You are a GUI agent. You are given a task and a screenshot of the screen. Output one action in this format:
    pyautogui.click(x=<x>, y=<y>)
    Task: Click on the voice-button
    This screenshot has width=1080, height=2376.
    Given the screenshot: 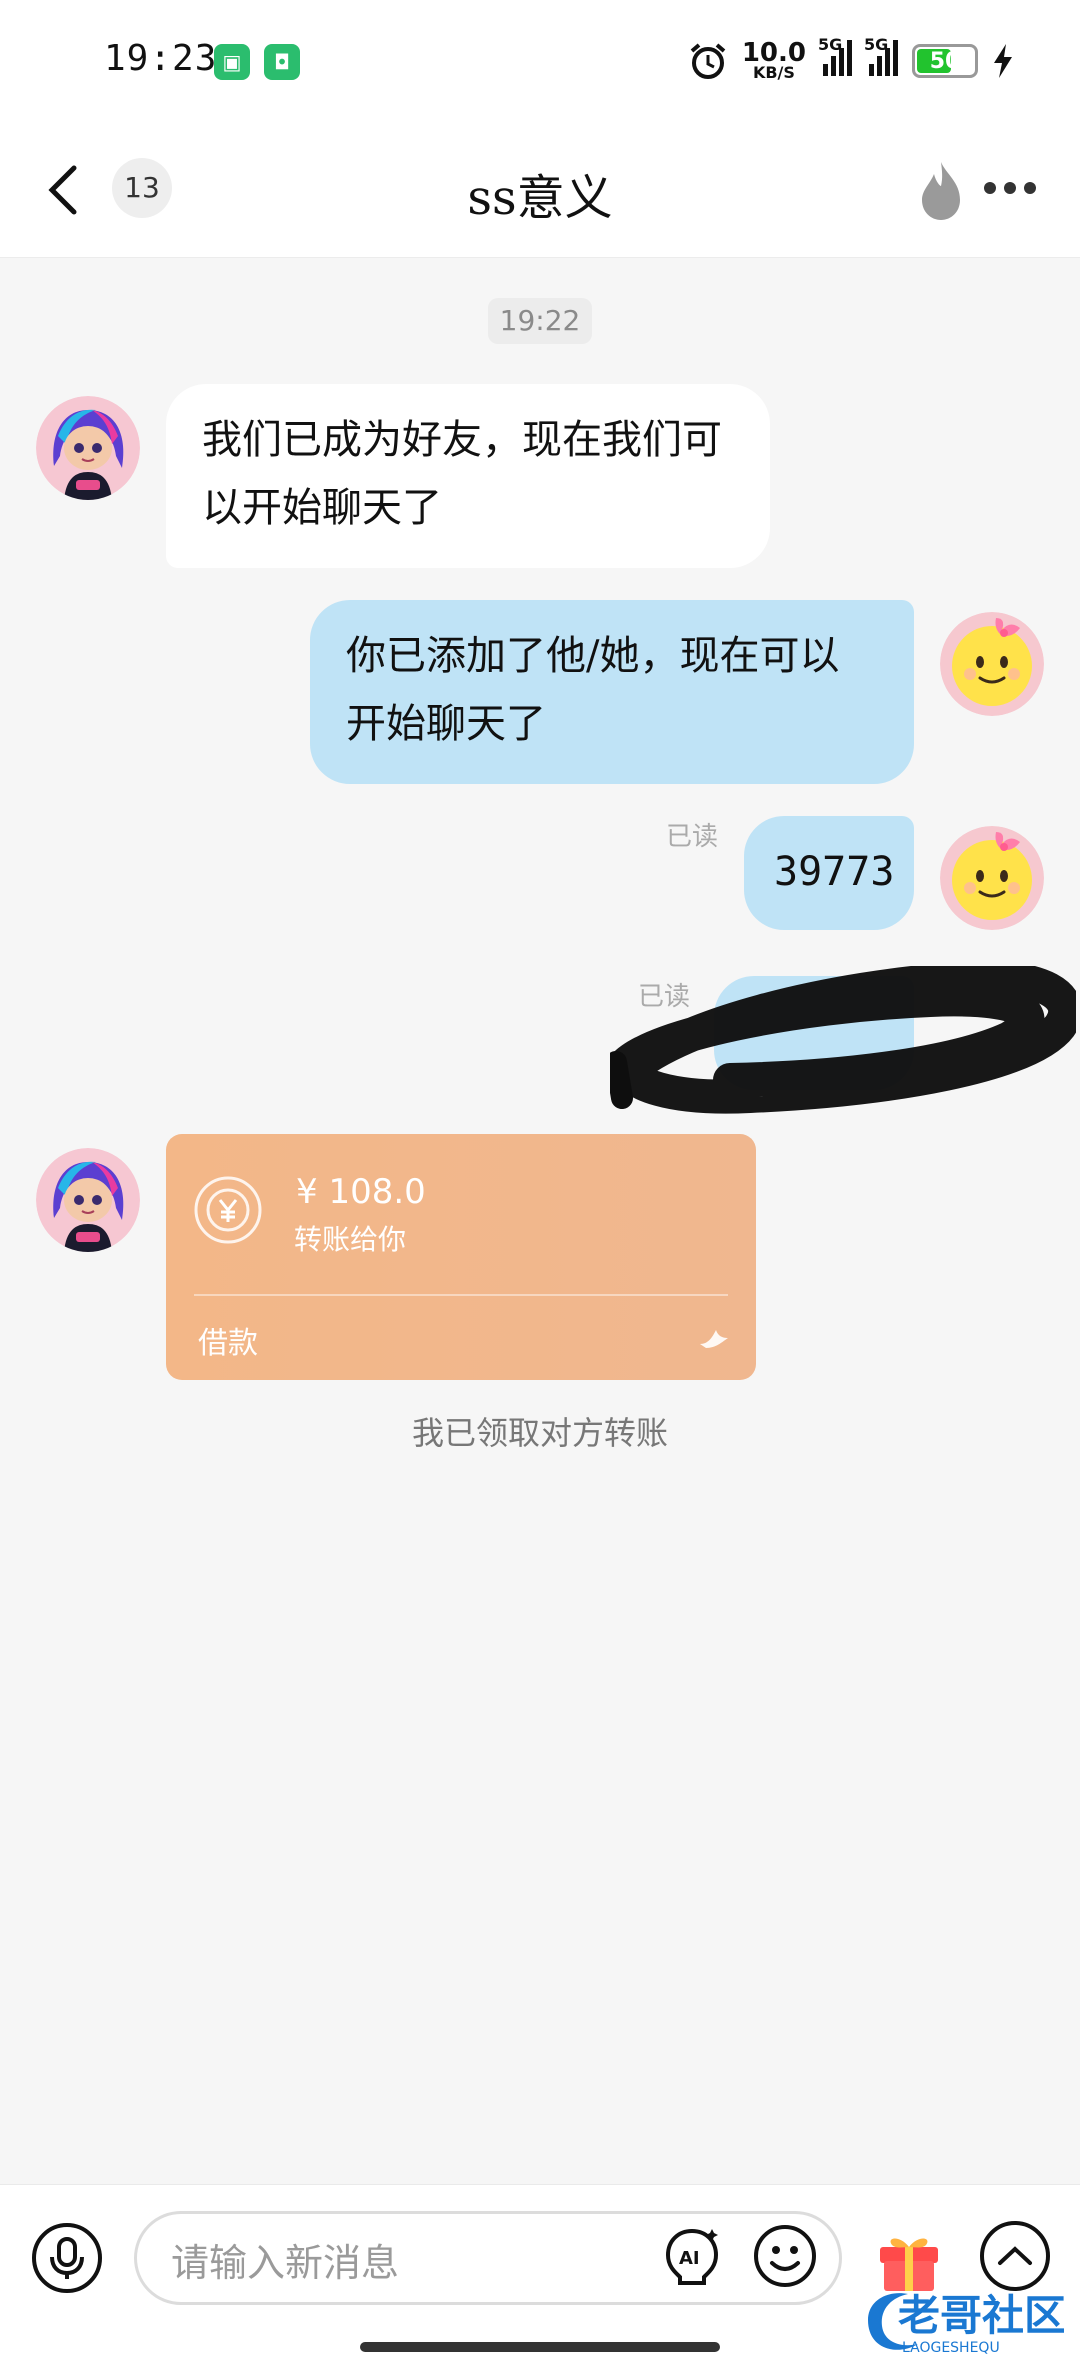 What is the action you would take?
    pyautogui.click(x=67, y=2258)
    